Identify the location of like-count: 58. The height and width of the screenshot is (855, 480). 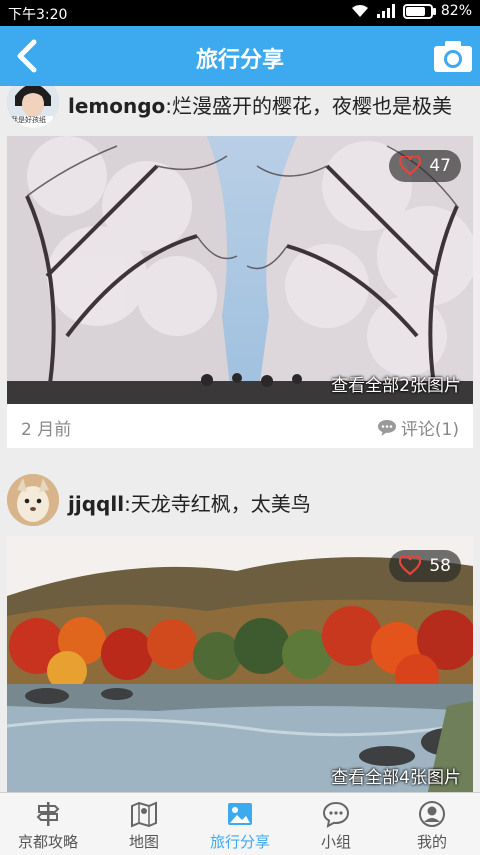
(440, 566).